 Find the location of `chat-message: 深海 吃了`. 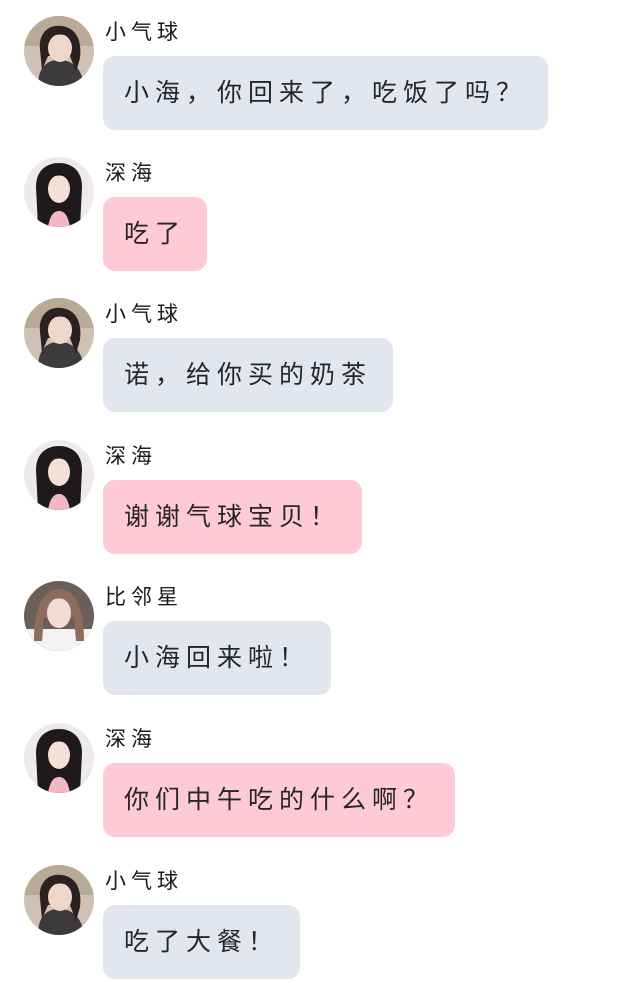

chat-message: 深海 吃了 is located at coordinates (320, 222).